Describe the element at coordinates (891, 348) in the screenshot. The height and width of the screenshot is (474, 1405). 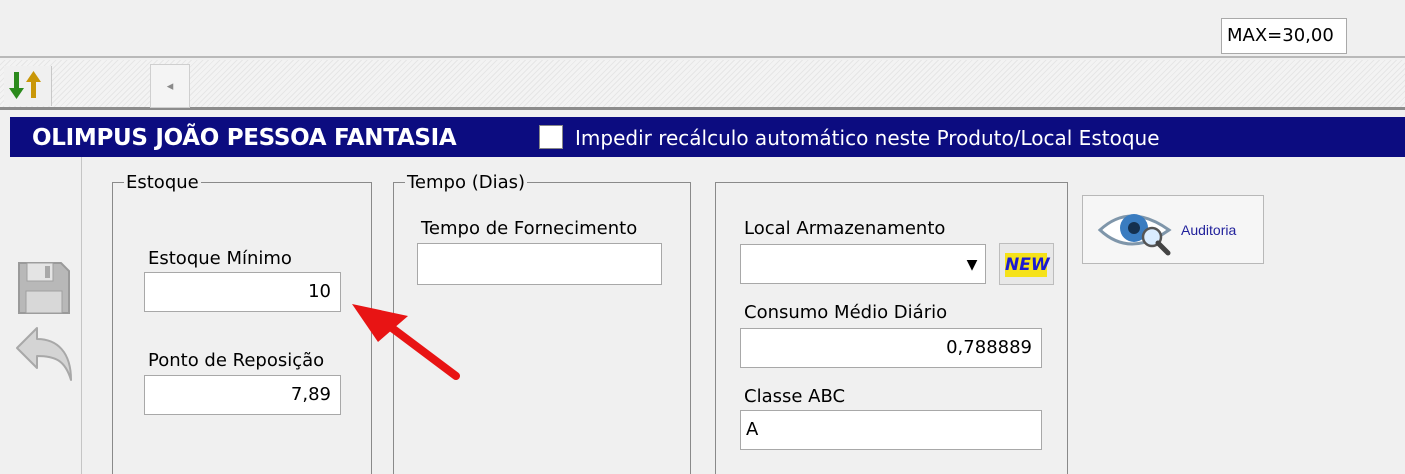
I see `consumo-medio-input: 0,788889` at that location.